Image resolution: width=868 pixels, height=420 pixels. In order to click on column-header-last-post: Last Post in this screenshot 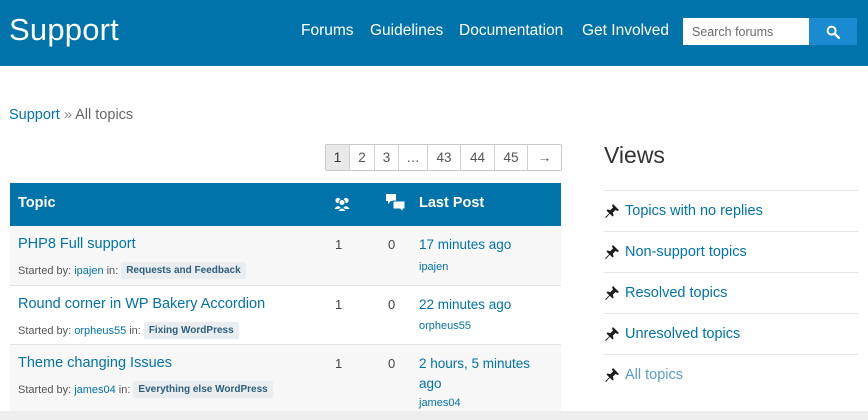, I will do `click(452, 203)`.